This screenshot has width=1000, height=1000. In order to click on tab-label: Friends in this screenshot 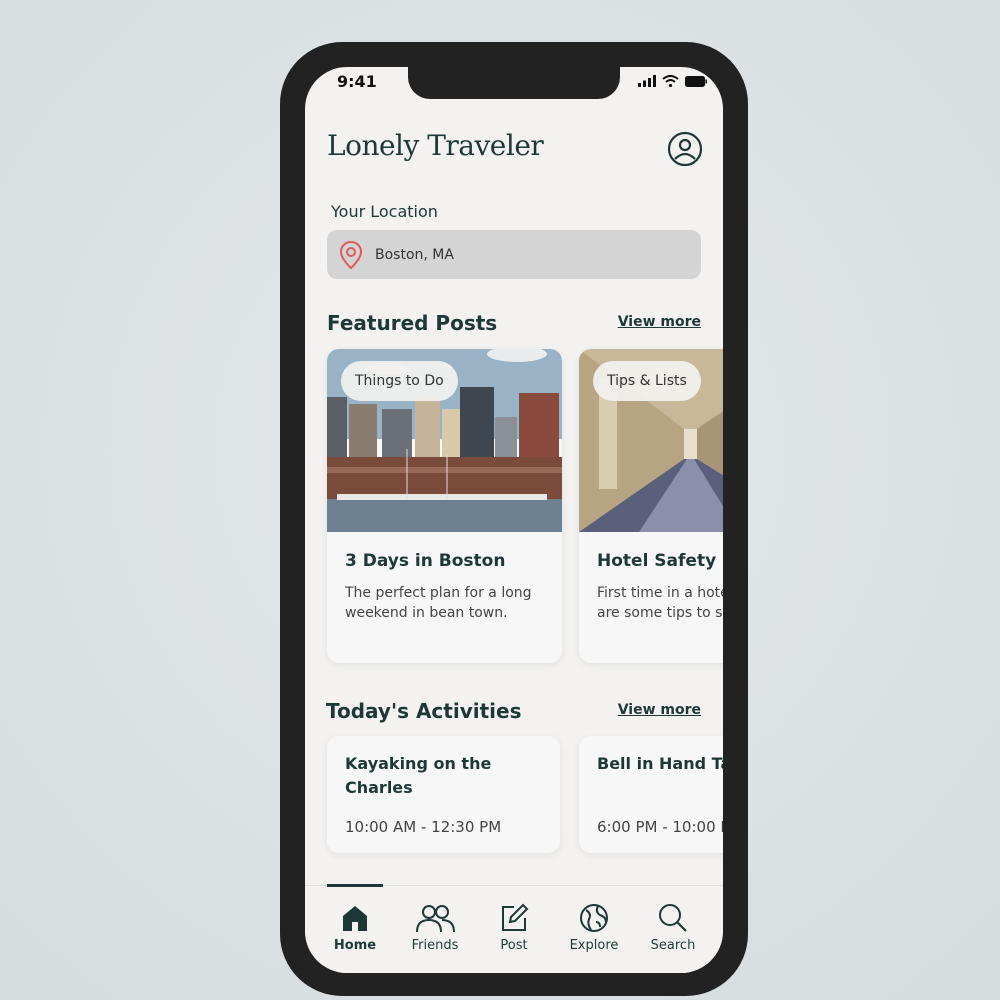, I will do `click(435, 945)`.